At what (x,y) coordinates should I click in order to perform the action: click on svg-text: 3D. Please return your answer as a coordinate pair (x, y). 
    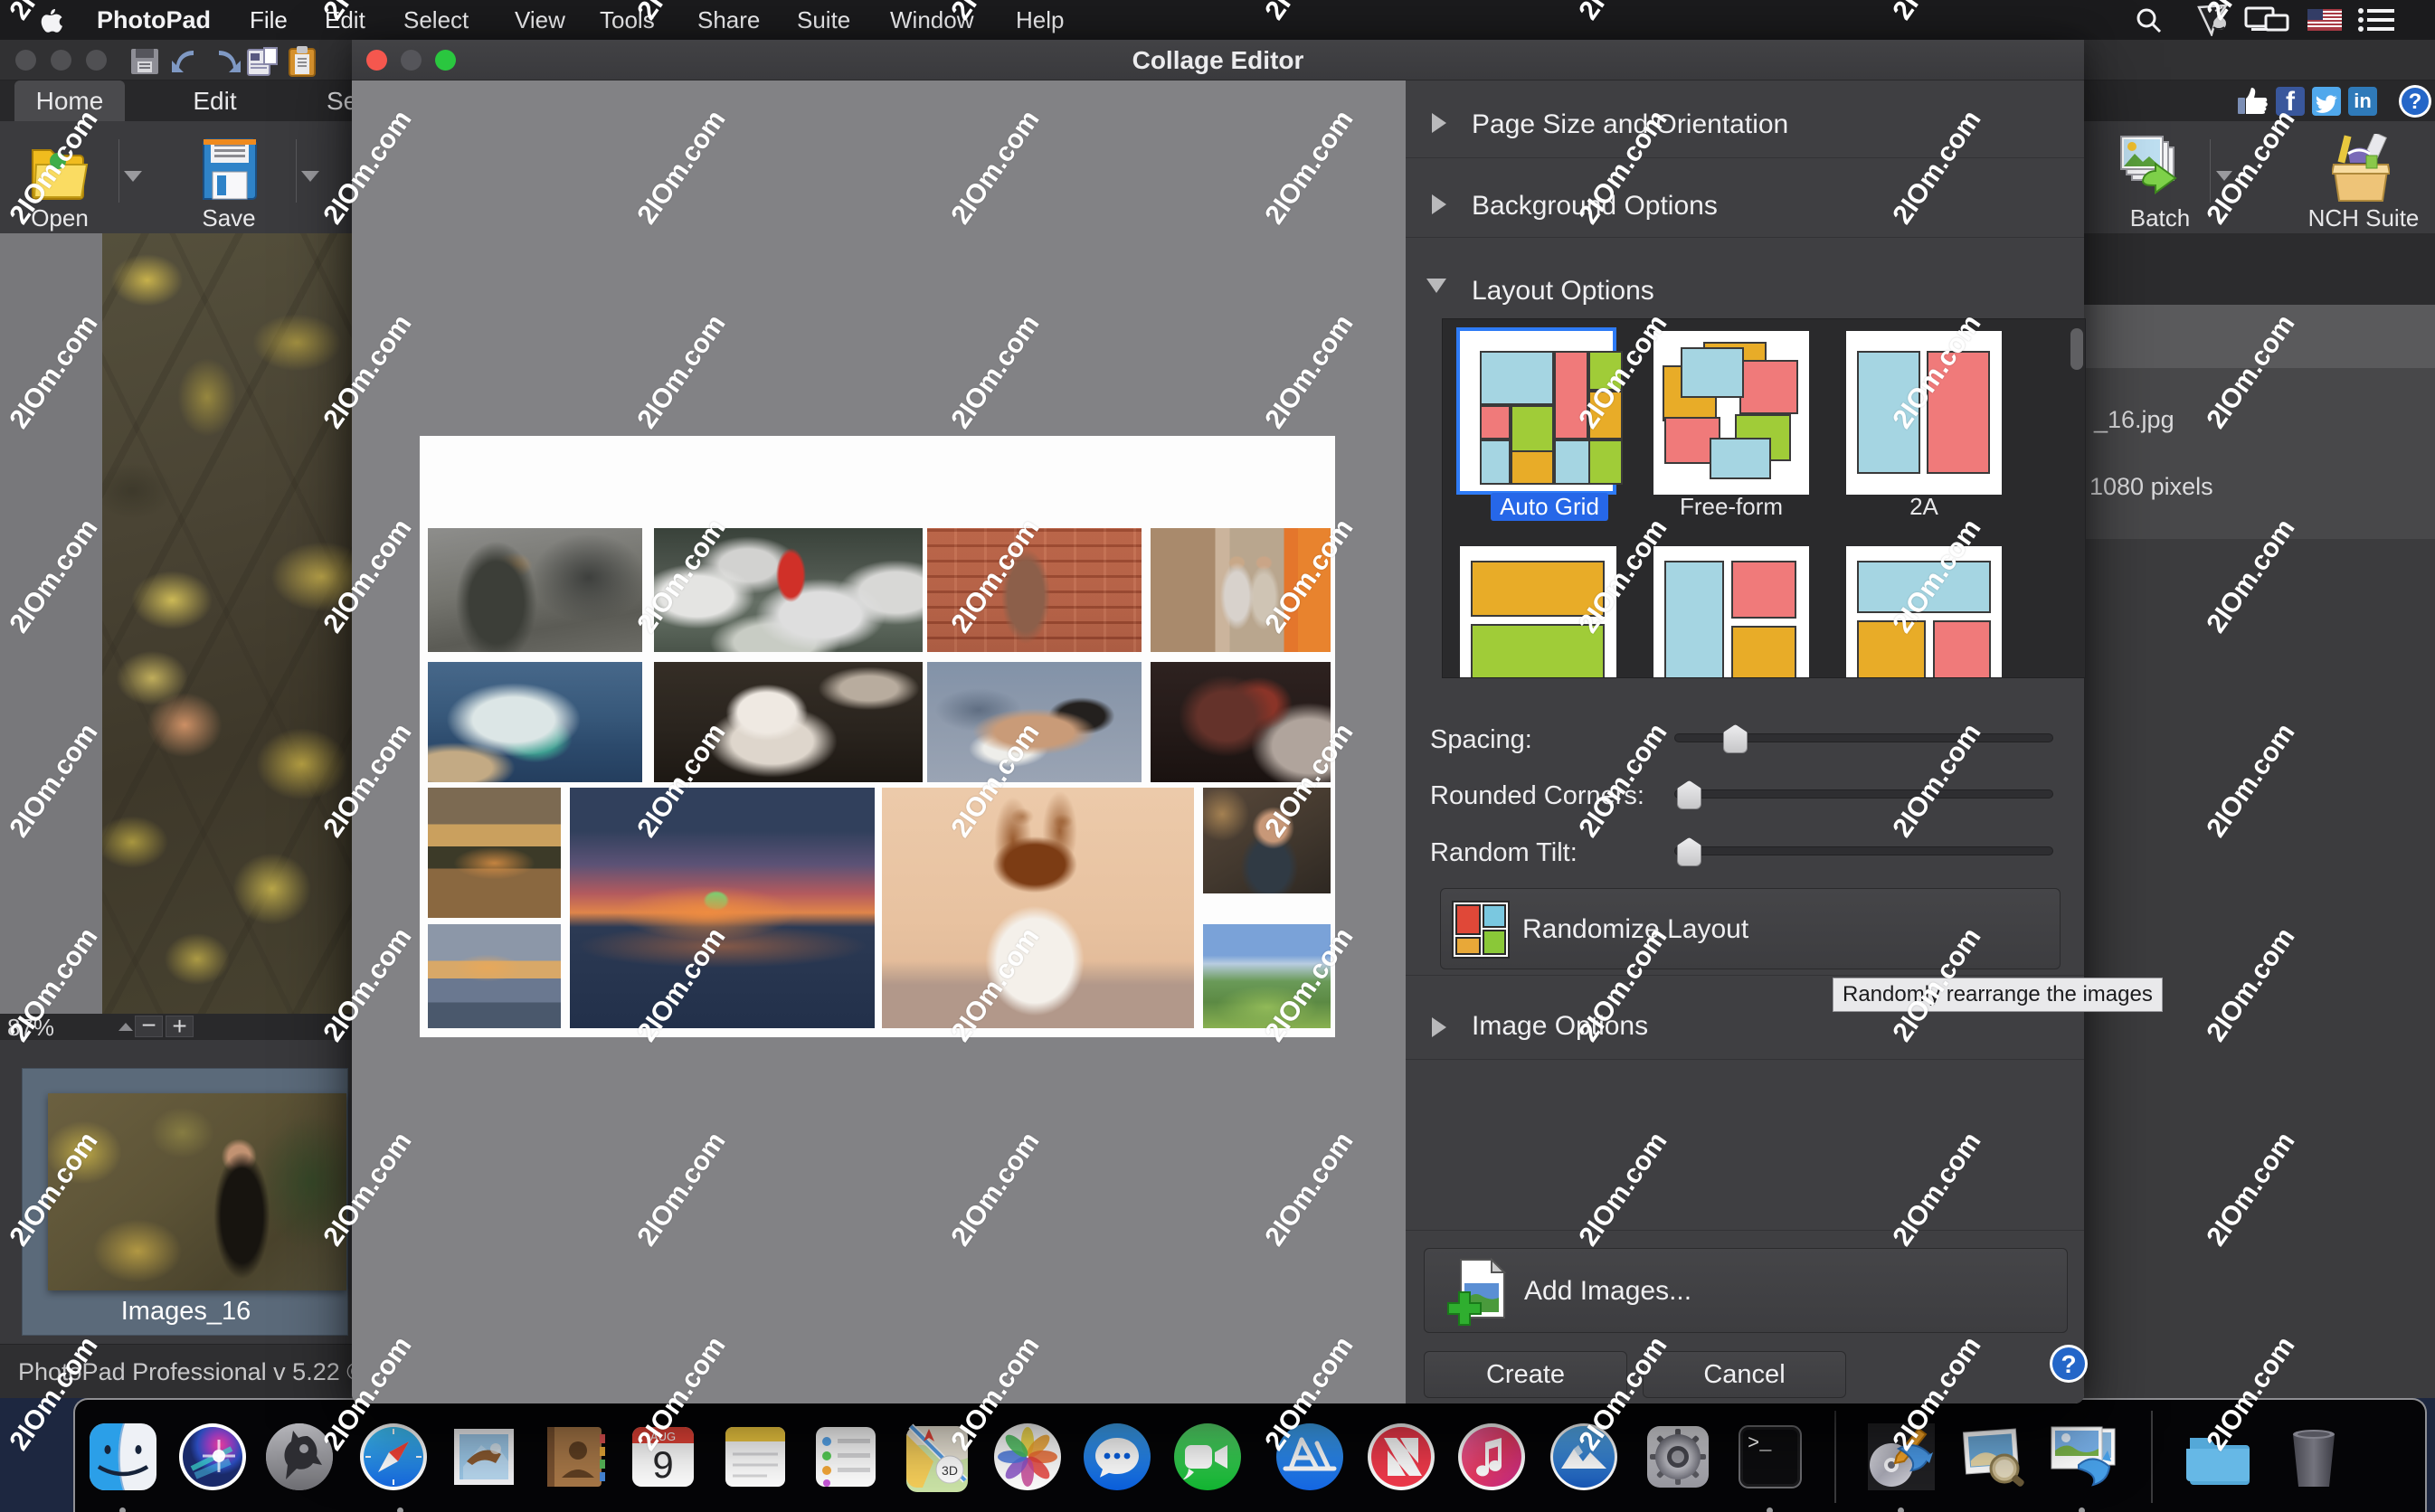
    Looking at the image, I should click on (950, 1470).